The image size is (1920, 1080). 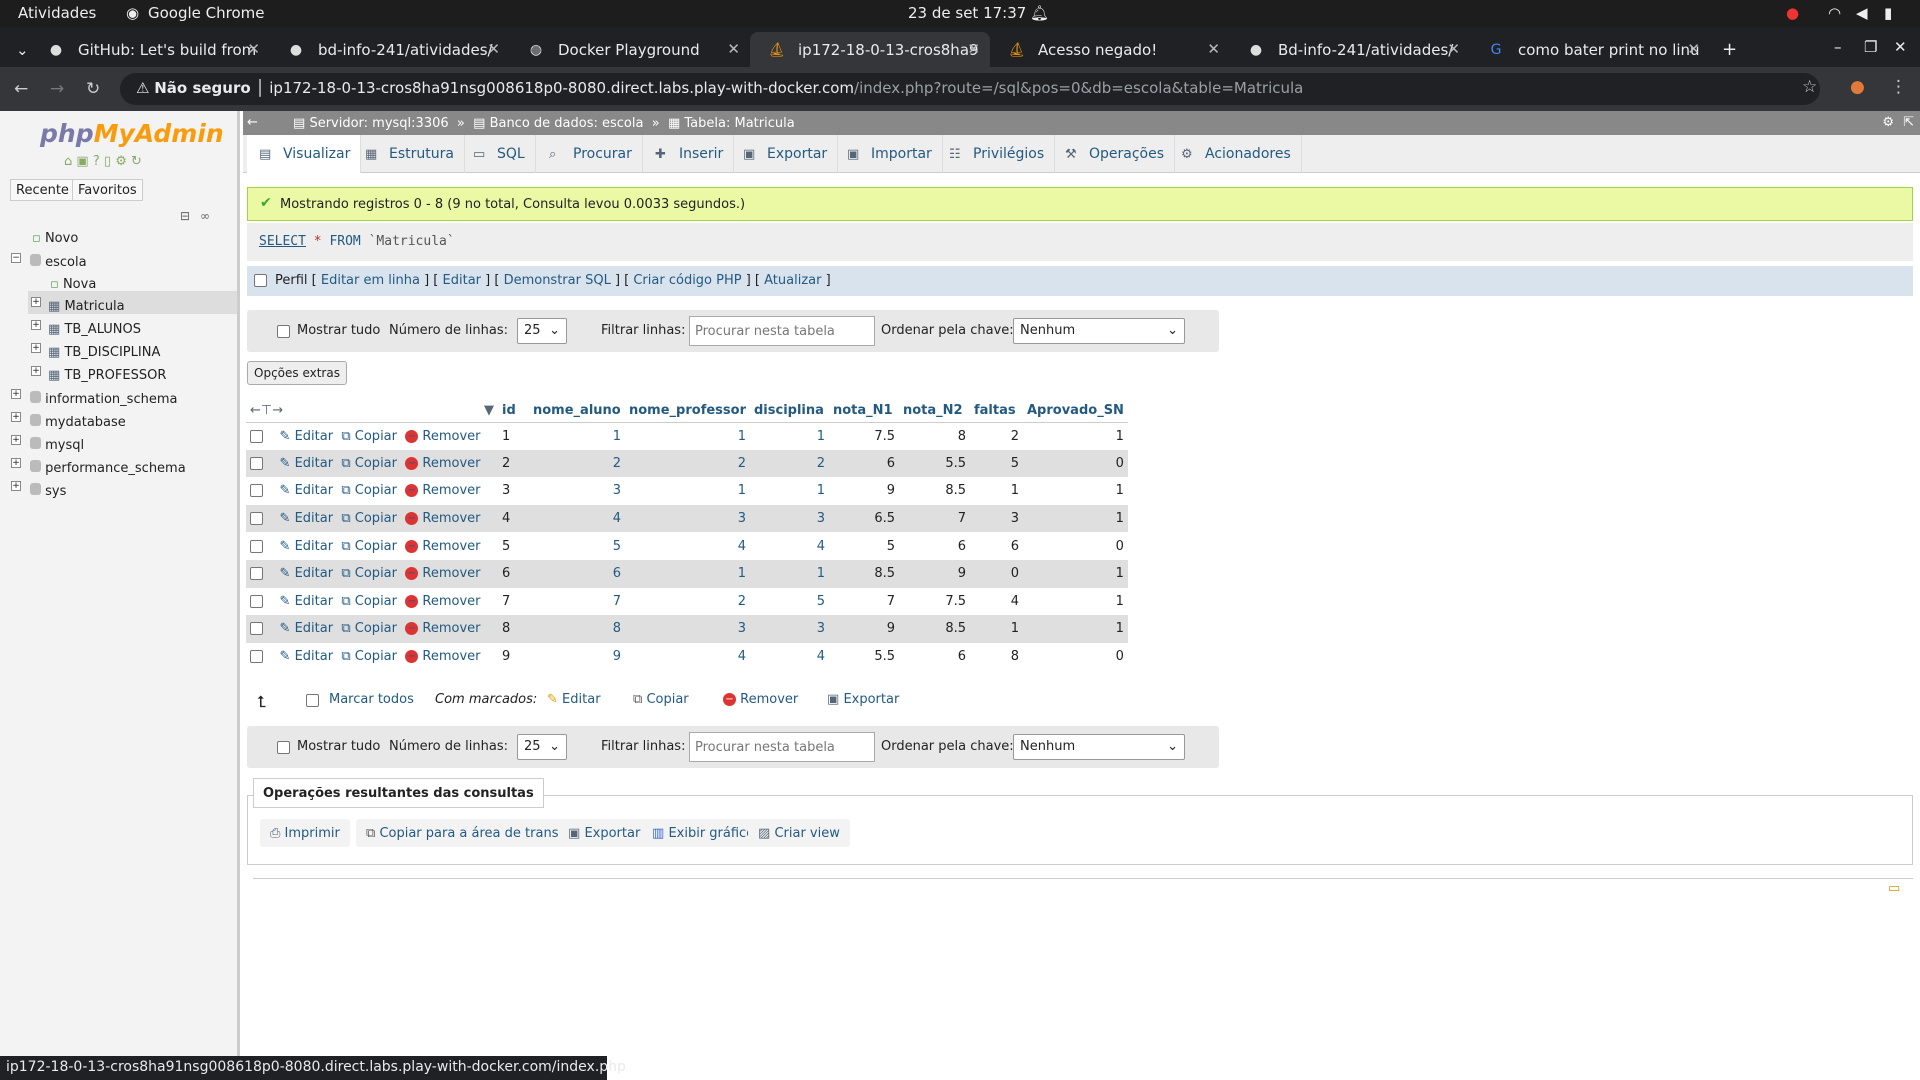 I want to click on phpmyadmin-logo: phpMyAdmin, so click(x=132, y=133).